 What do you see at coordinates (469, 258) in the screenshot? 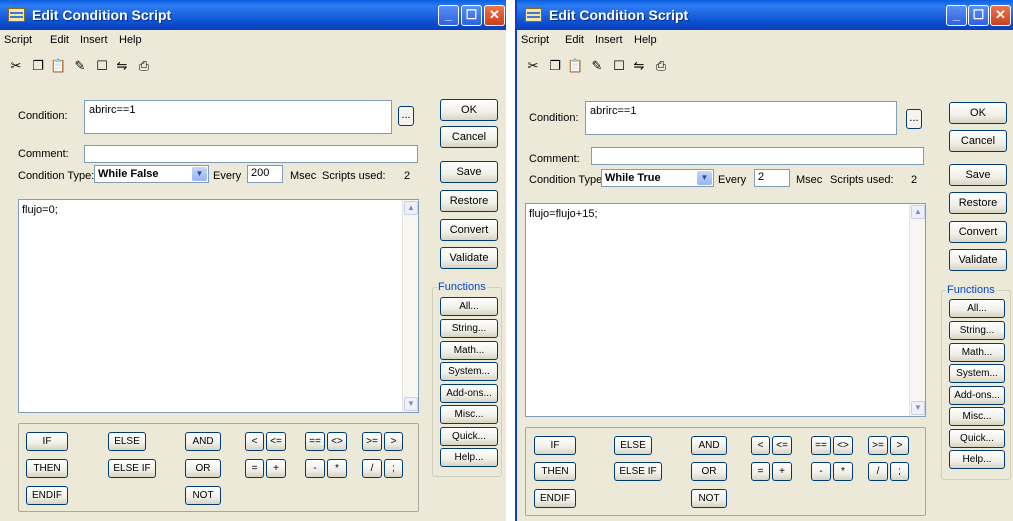
I see `validate-button: Validate` at bounding box center [469, 258].